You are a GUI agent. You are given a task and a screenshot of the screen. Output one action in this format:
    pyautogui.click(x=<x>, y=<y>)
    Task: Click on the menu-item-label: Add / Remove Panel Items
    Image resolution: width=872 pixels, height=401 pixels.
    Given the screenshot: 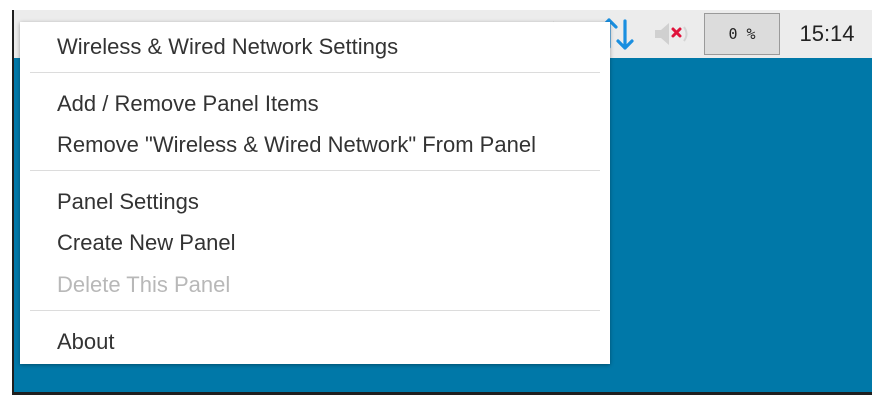 What is the action you would take?
    pyautogui.click(x=188, y=103)
    